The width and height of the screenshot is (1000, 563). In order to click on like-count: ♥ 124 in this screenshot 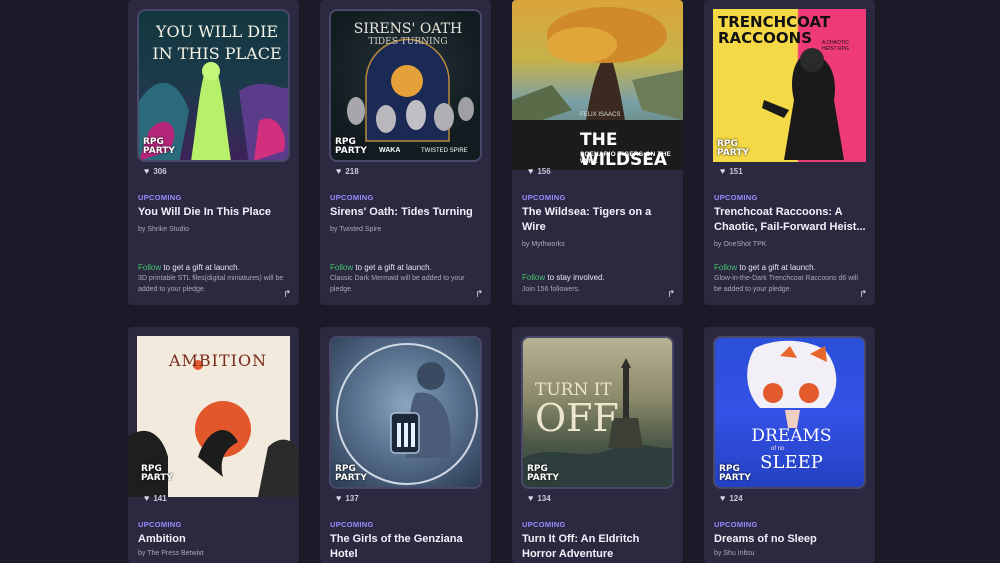, I will do `click(731, 498)`.